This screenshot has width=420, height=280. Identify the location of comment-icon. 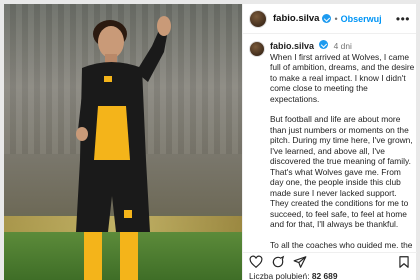
(278, 262).